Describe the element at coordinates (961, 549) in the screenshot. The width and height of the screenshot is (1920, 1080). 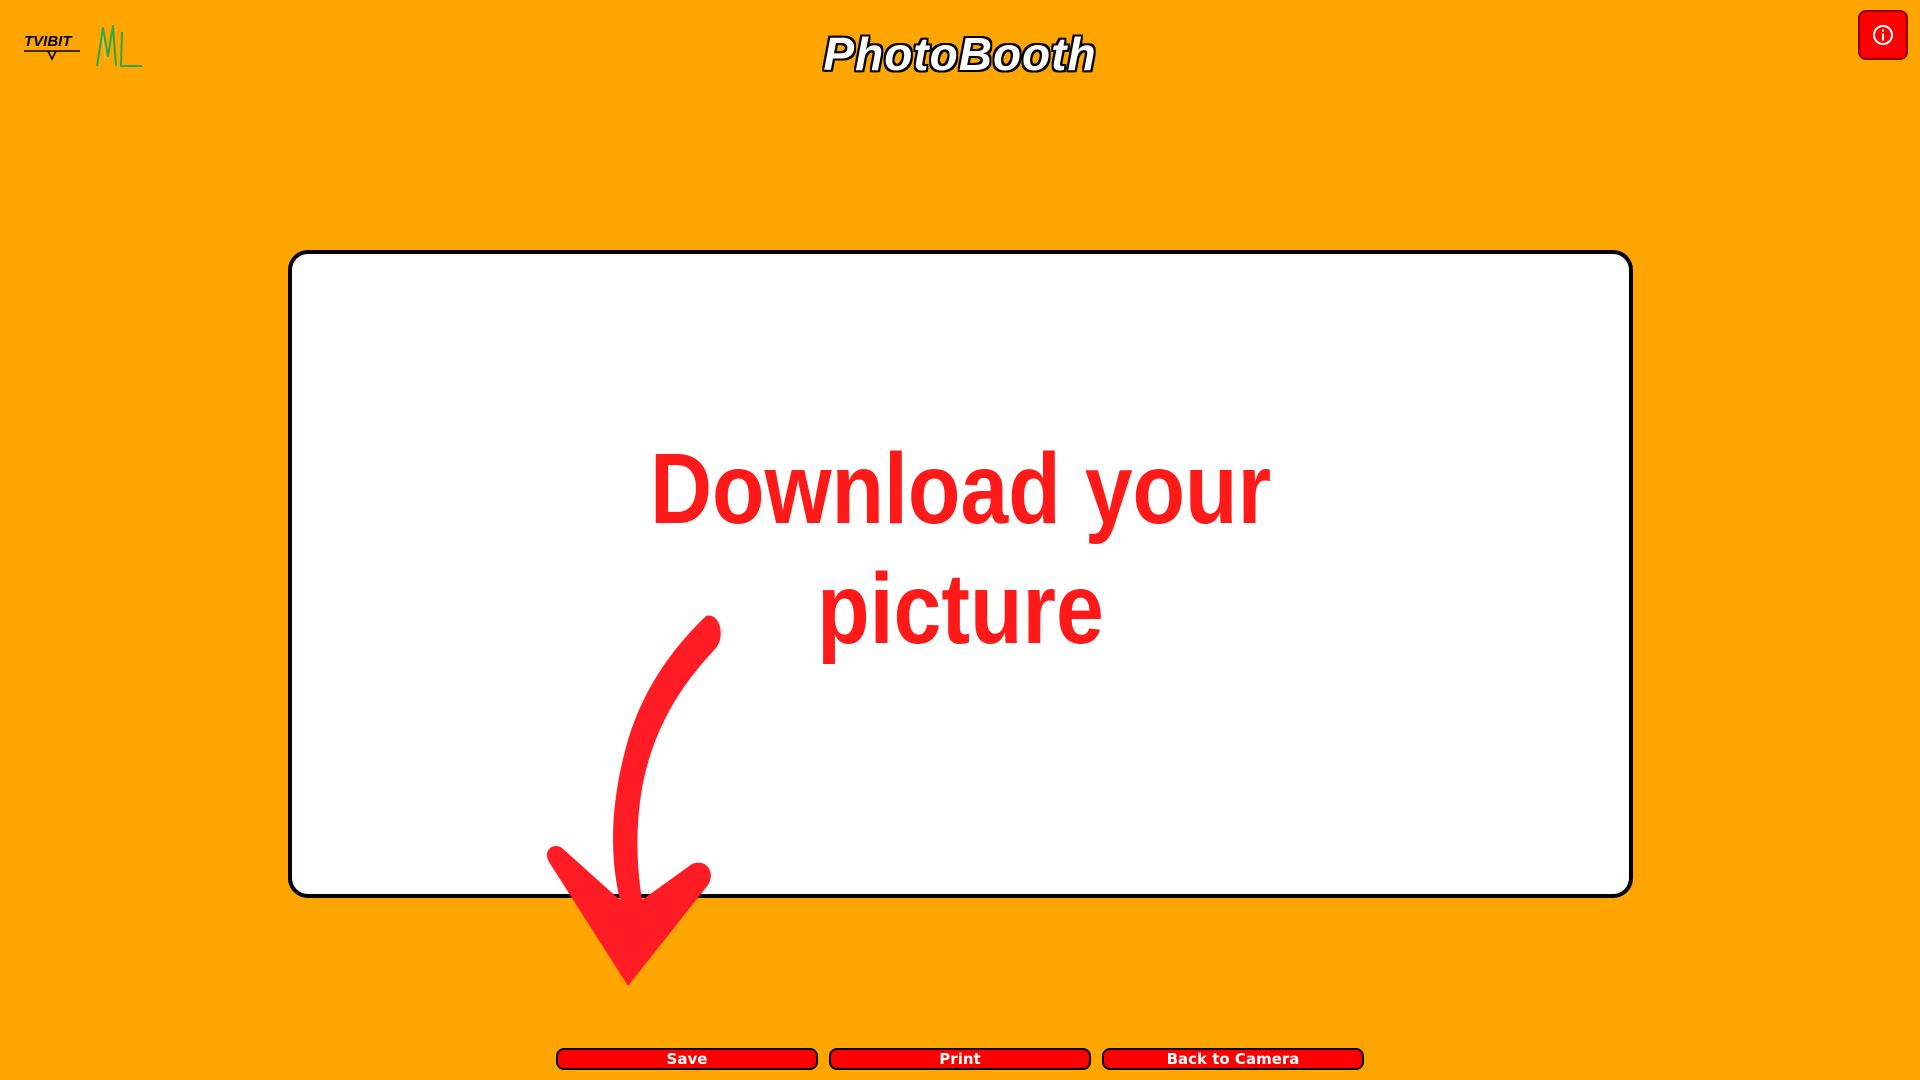
I see `download-prompt: Download your picture` at that location.